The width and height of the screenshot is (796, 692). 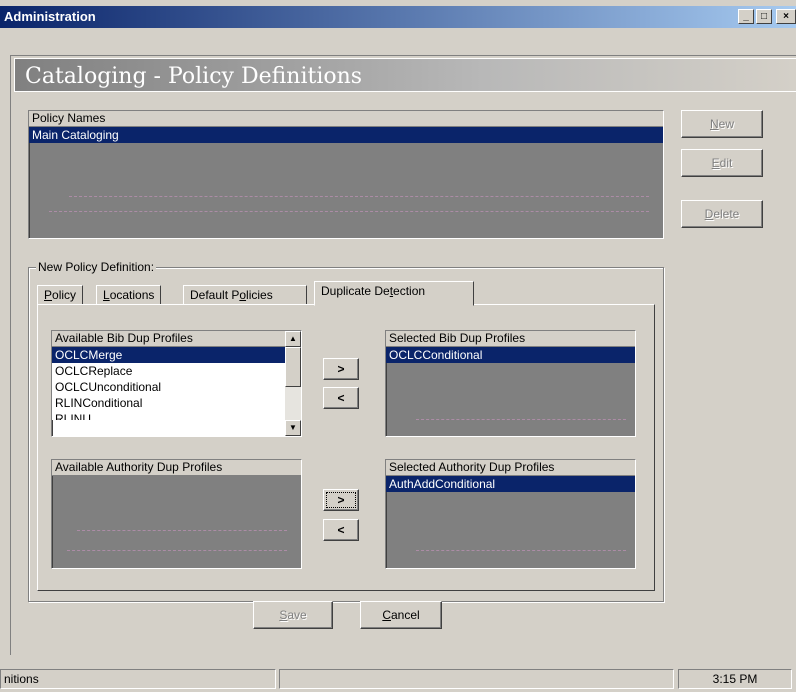 I want to click on status-text: nitions, so click(x=138, y=679).